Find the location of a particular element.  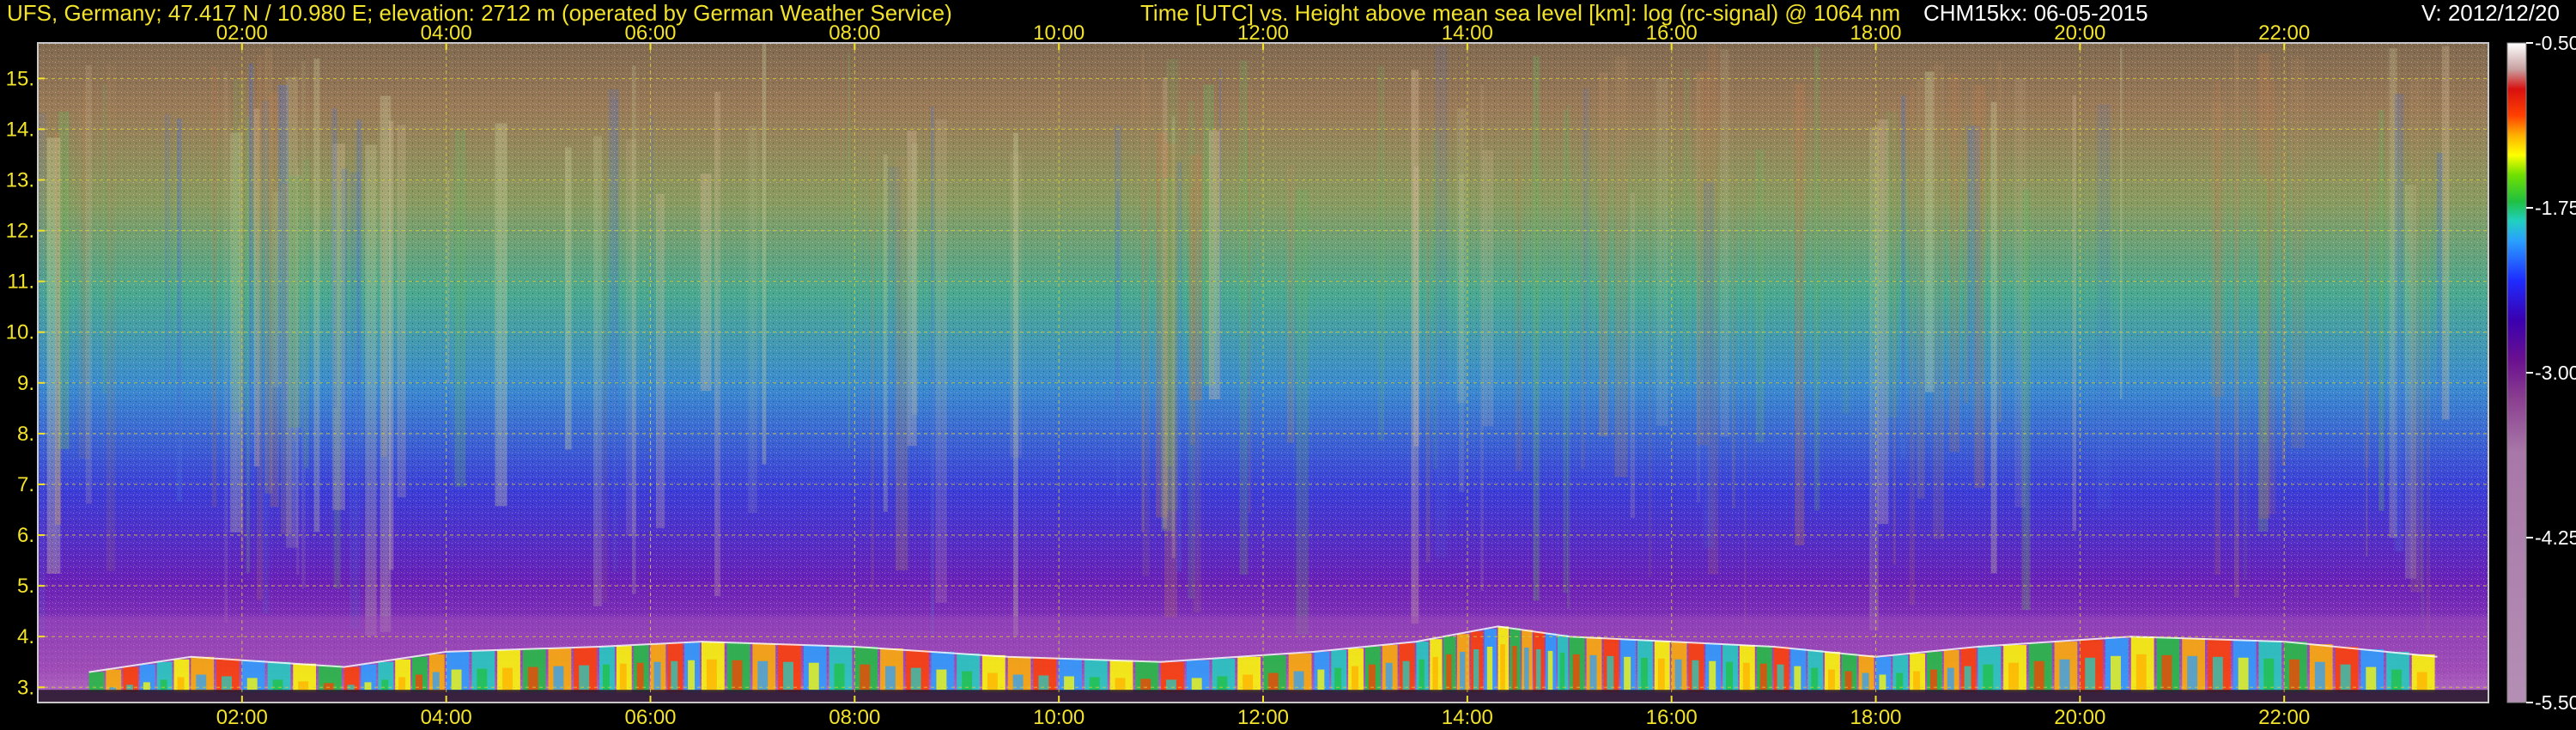

x-tick-label-top: 12:00 is located at coordinates (1263, 33).